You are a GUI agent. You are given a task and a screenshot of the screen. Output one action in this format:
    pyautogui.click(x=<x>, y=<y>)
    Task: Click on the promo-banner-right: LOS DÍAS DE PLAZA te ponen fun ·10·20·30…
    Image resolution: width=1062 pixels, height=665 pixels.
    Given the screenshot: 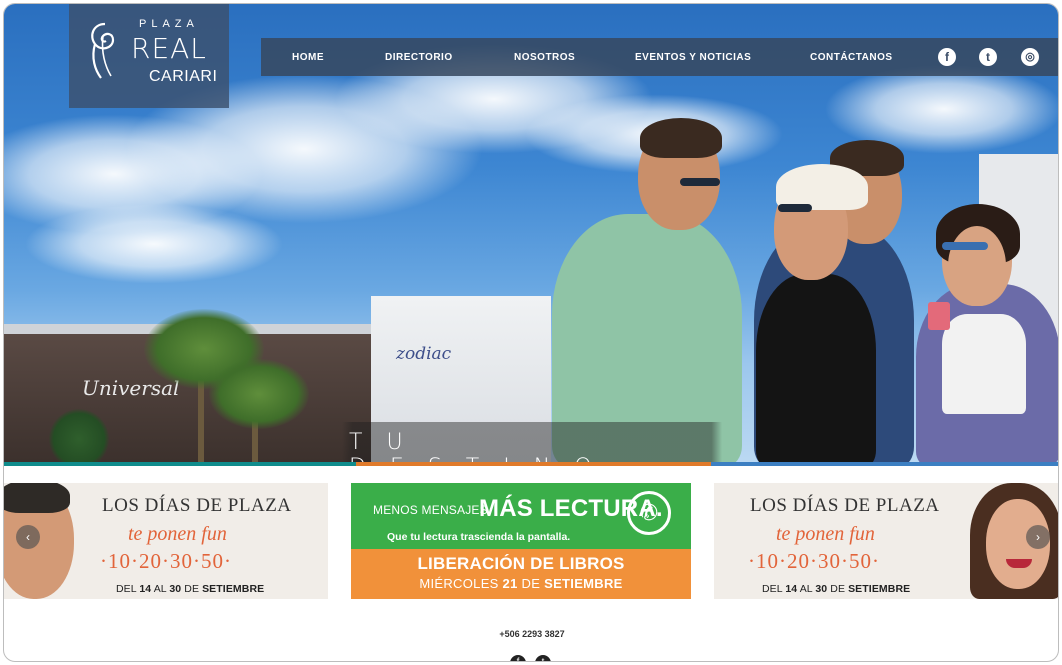 What is the action you would take?
    pyautogui.click(x=886, y=541)
    